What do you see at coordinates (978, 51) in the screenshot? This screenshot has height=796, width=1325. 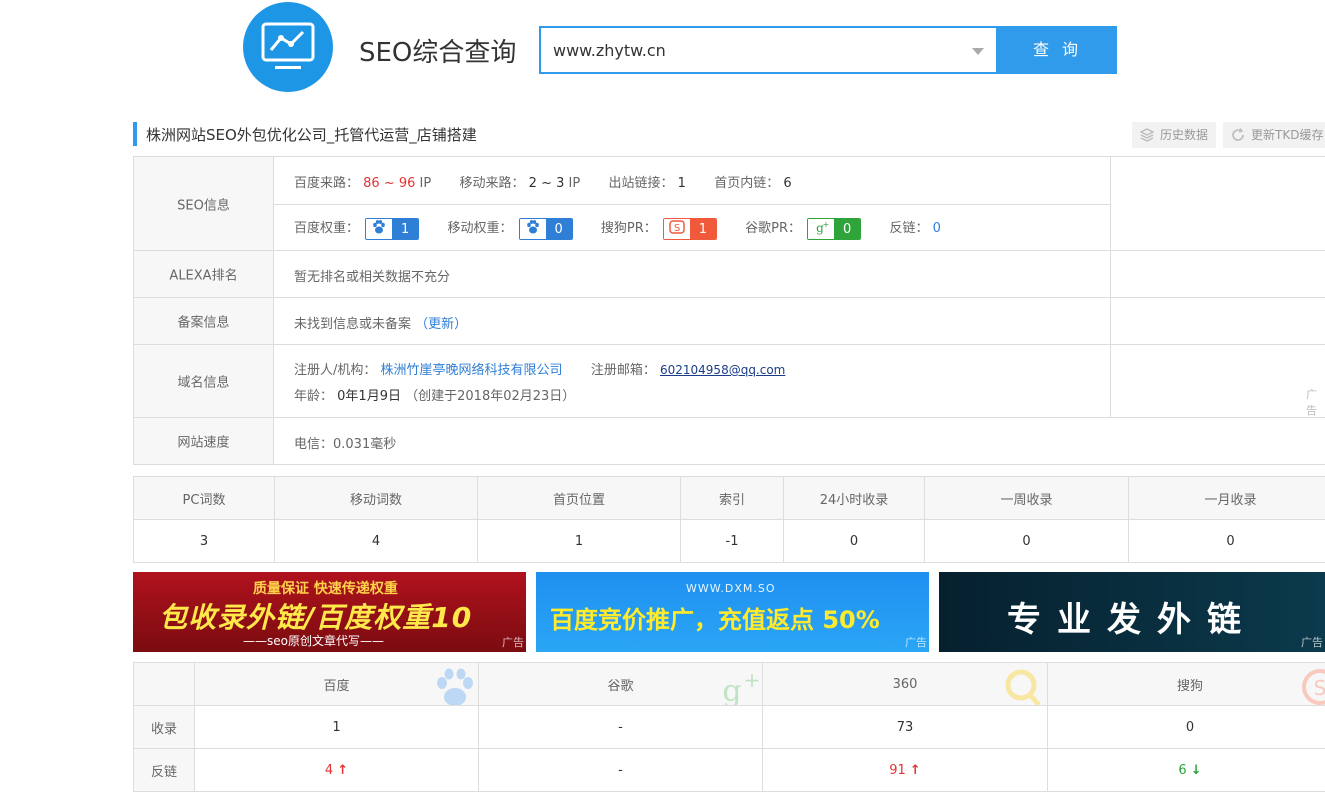 I see `dropdown-caret-icon` at bounding box center [978, 51].